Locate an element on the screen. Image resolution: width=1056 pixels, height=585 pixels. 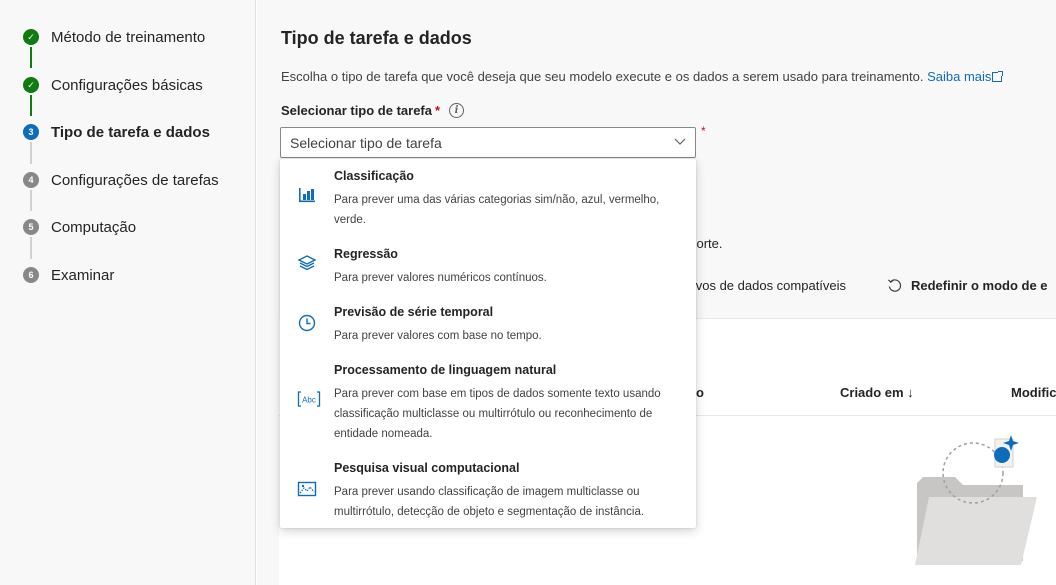
wizard-step-label: Método de treinamento is located at coordinates (128, 37).